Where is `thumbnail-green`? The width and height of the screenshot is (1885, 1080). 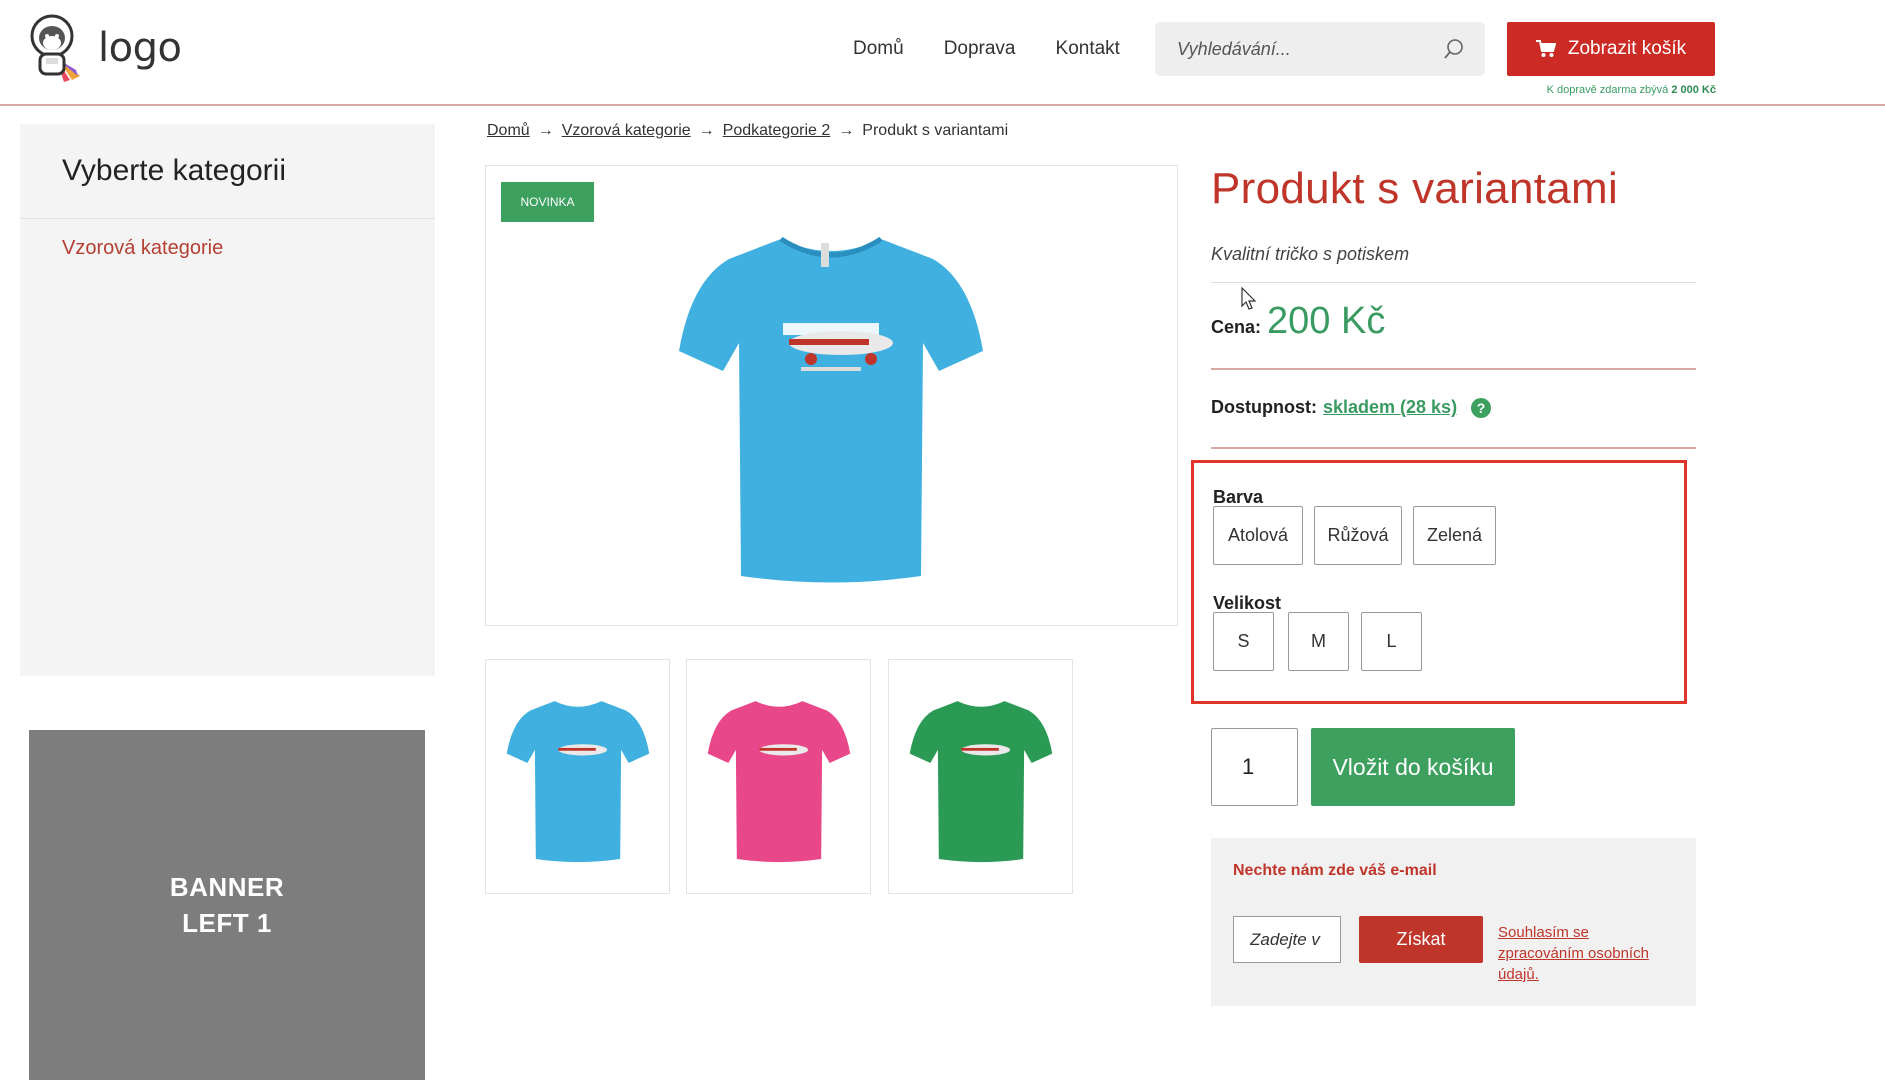
thumbnail-green is located at coordinates (980, 776).